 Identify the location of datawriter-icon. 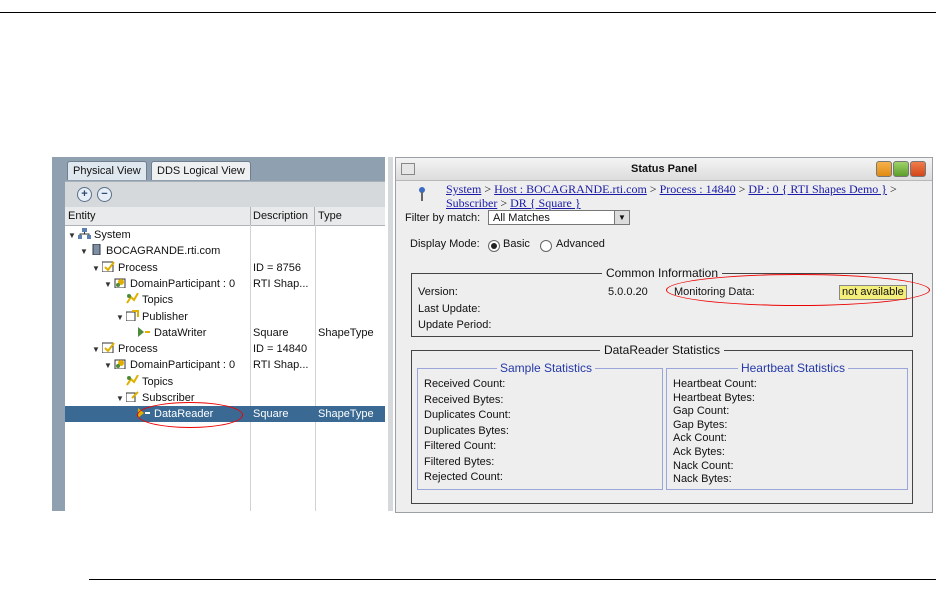
(144, 331).